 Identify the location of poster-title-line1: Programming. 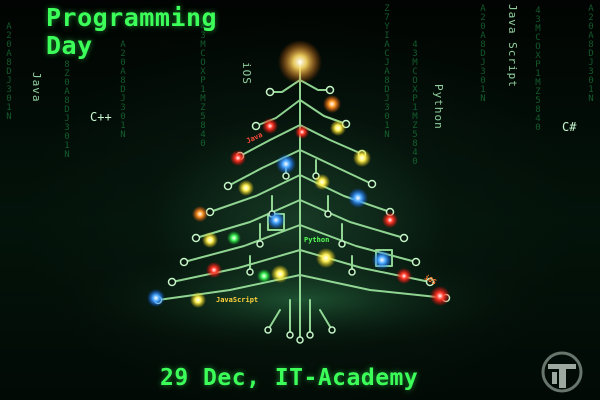
(132, 17).